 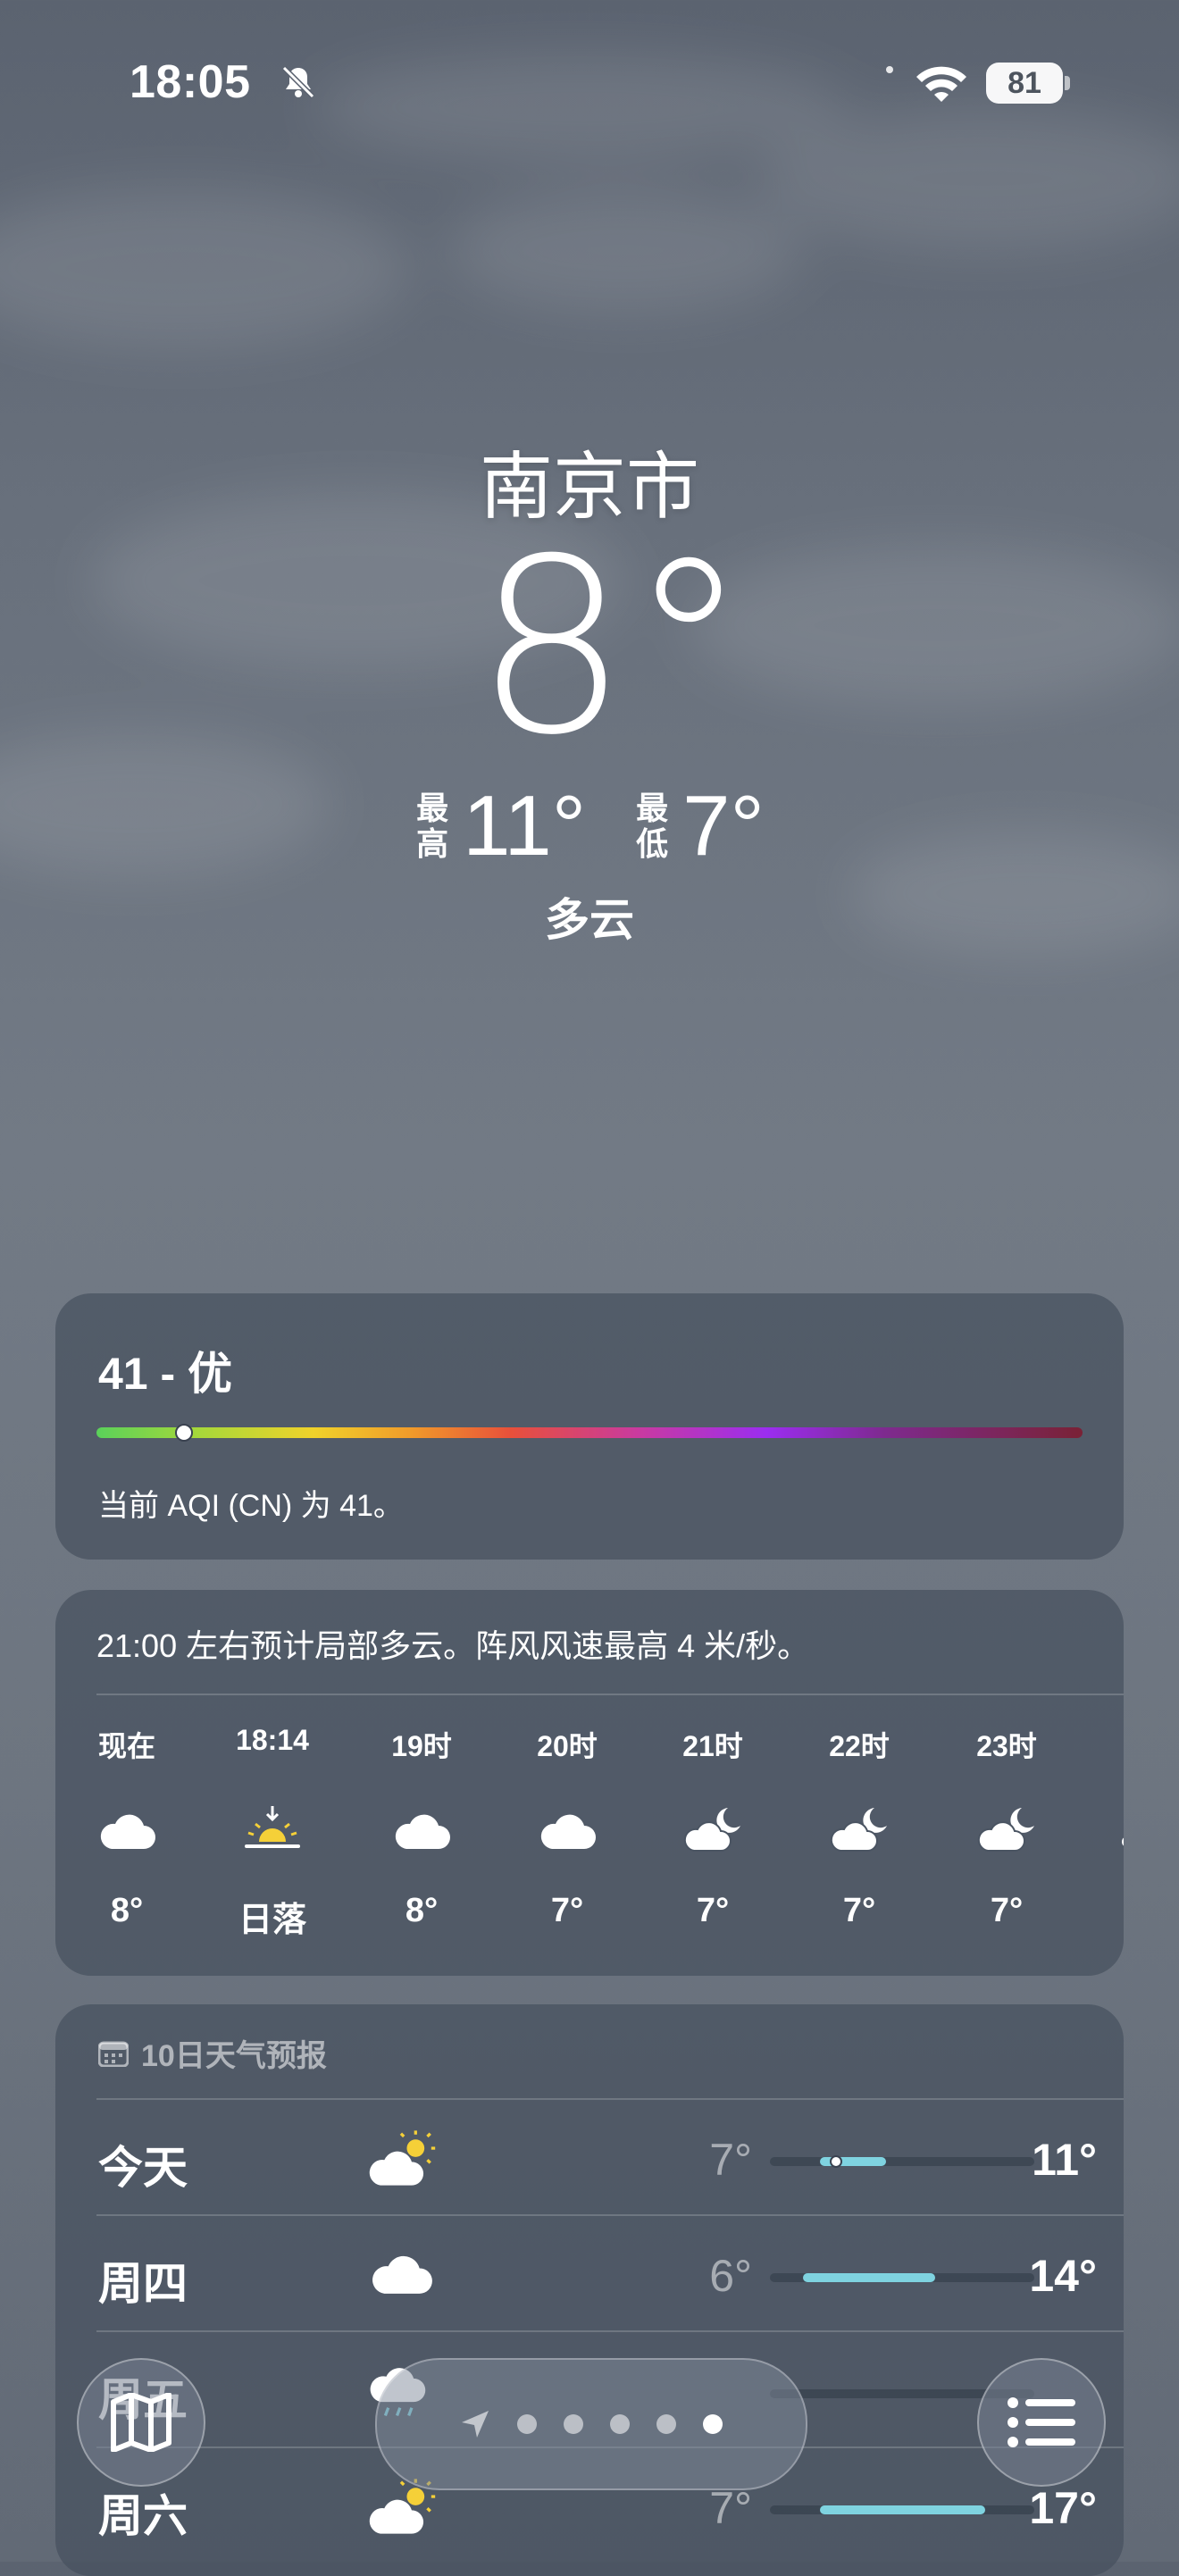 I want to click on hour-temp: 日落, so click(x=272, y=1920).